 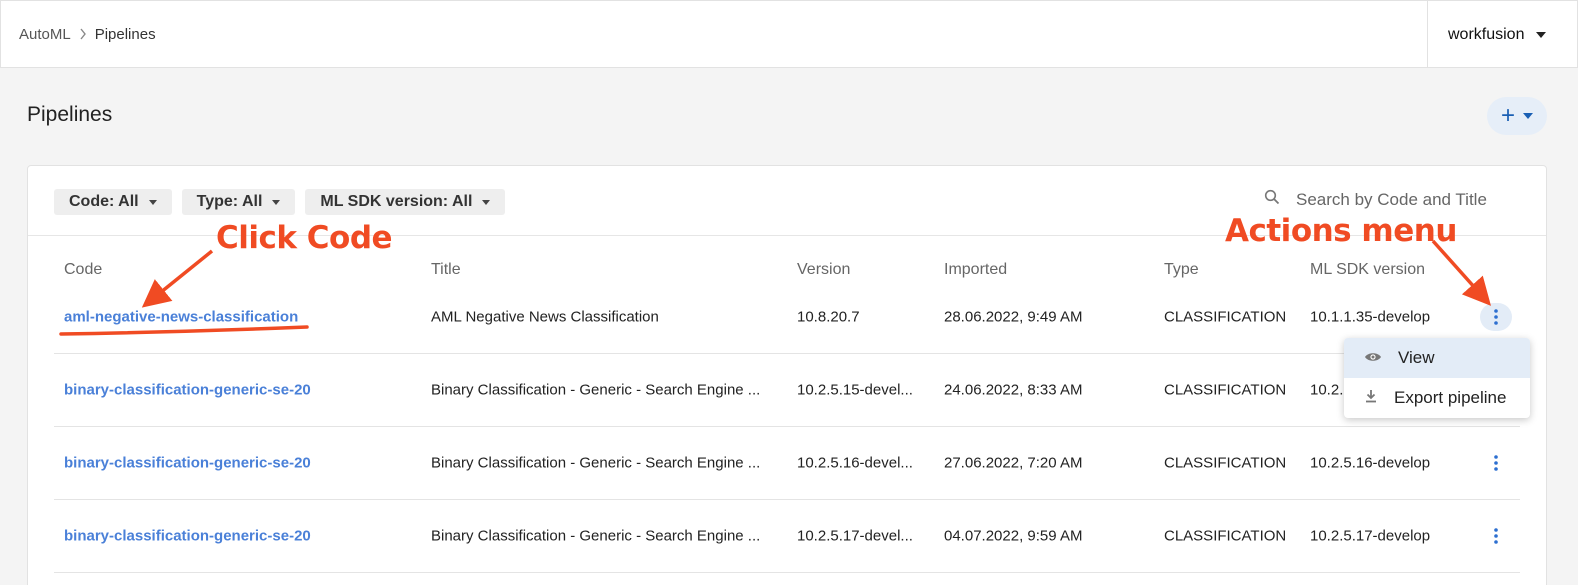 What do you see at coordinates (1013, 463) in the screenshot?
I see `pipeline-imported: 27.06.2022, 7:20 AM` at bounding box center [1013, 463].